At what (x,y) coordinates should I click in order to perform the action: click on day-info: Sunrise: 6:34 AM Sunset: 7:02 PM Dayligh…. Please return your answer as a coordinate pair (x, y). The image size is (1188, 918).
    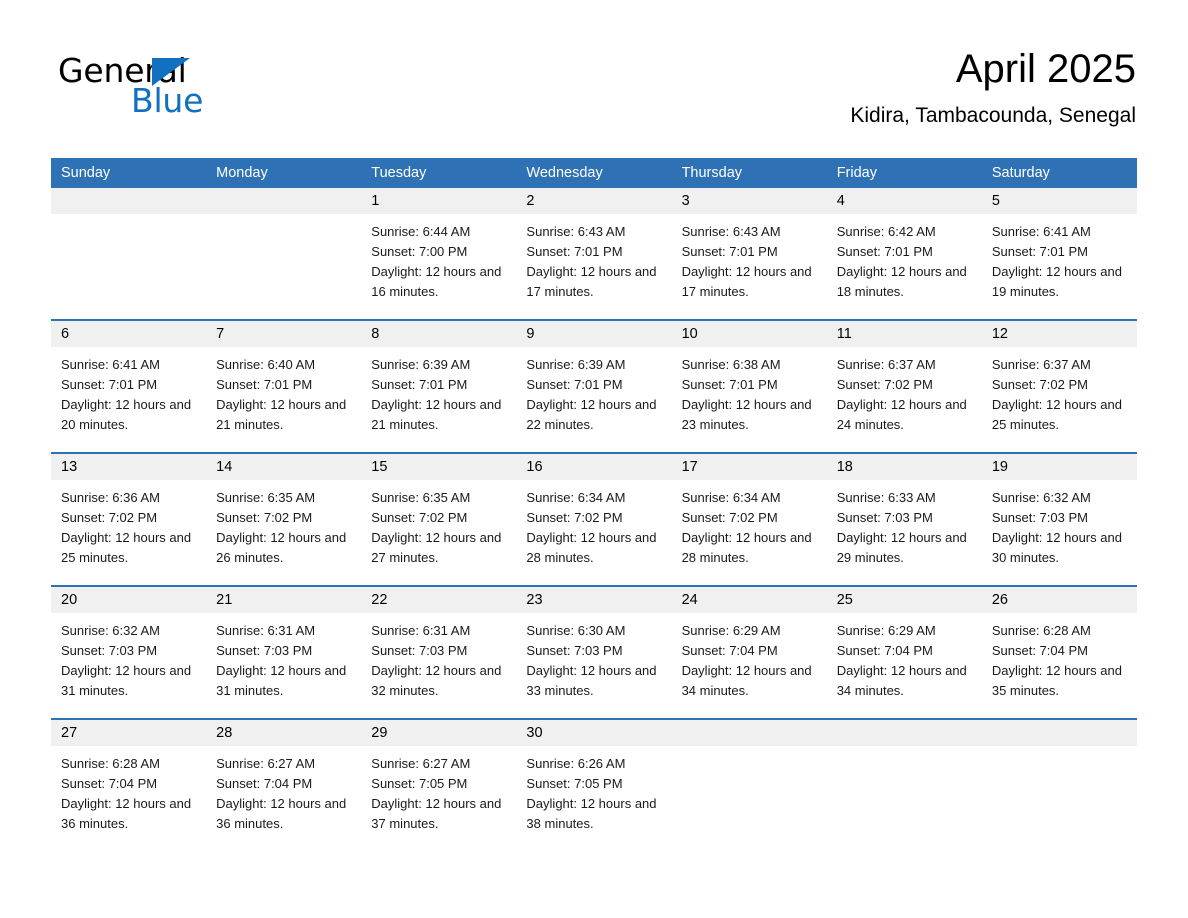
    Looking at the image, I should click on (749, 524).